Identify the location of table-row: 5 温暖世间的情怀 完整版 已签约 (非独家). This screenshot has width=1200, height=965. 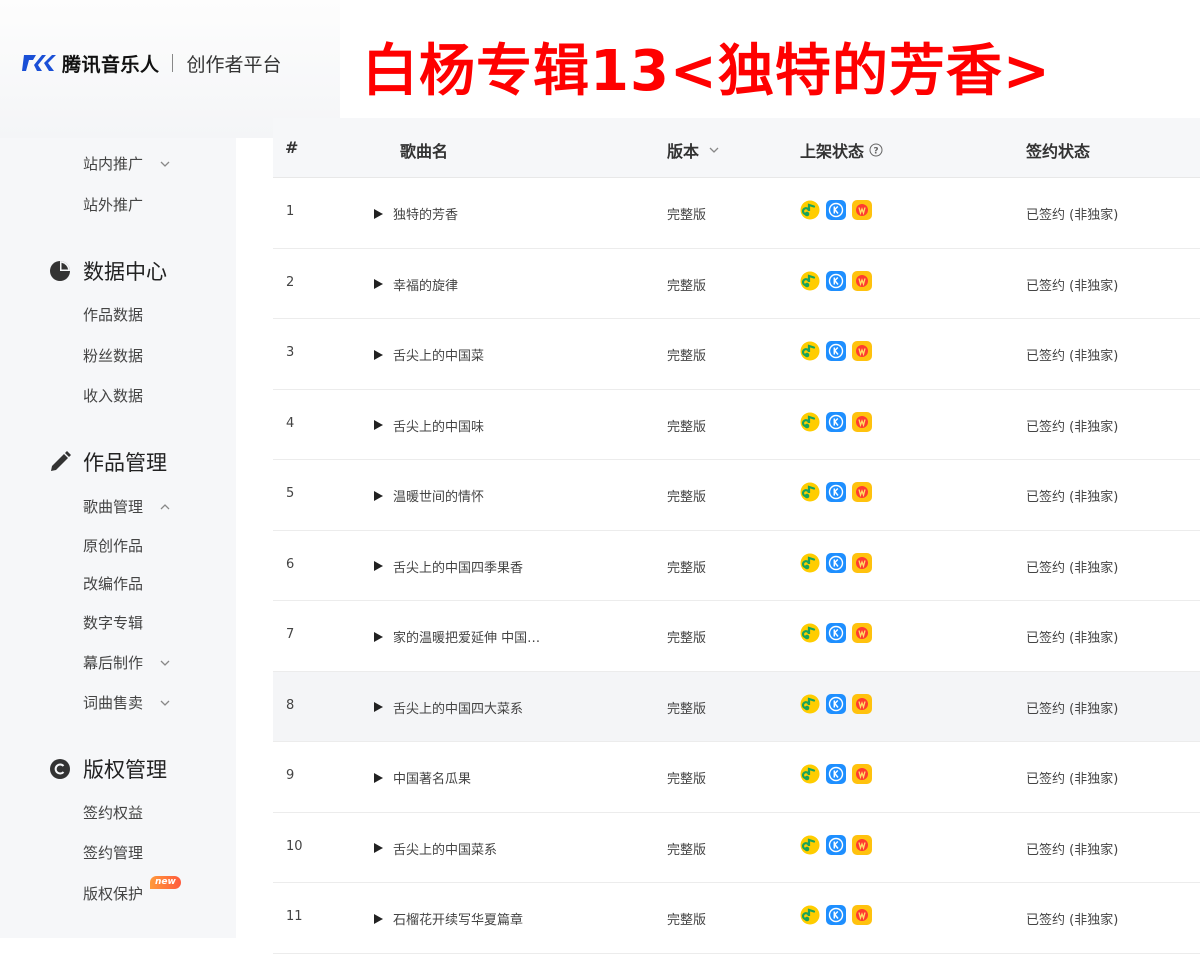
(736, 495).